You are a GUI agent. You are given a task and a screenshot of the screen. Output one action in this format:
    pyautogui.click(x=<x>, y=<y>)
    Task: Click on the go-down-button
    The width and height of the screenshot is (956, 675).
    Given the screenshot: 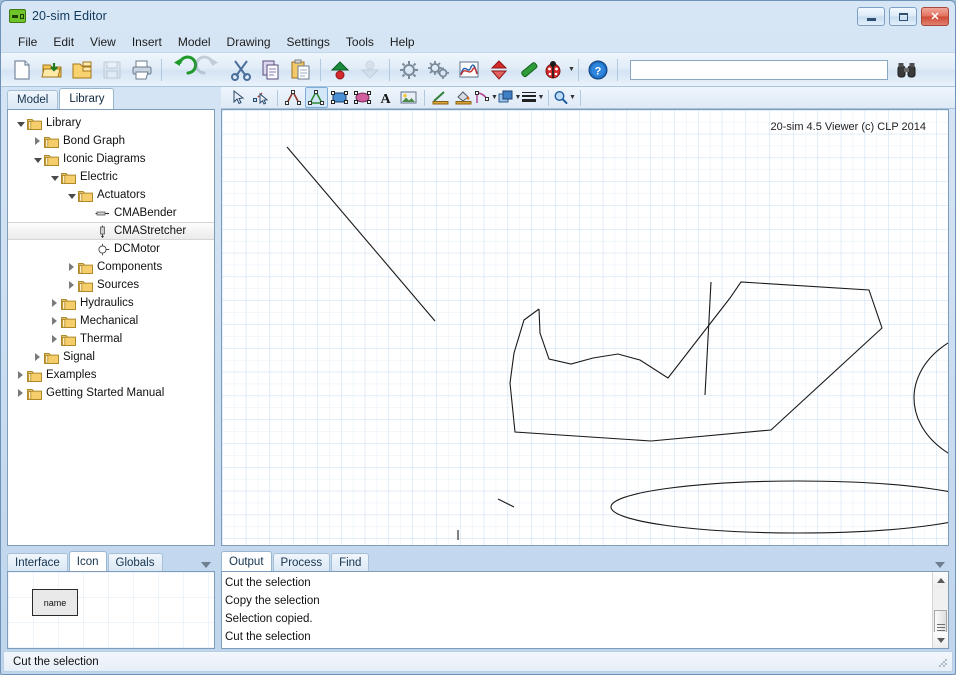 What is the action you would take?
    pyautogui.click(x=370, y=70)
    